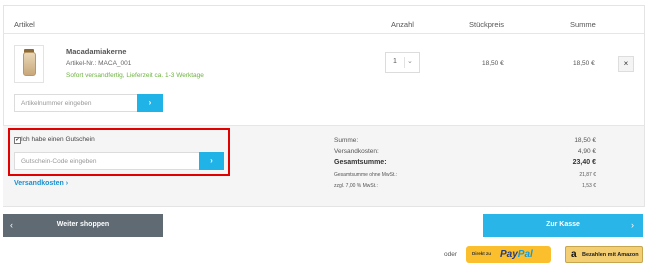 The height and width of the screenshot is (271, 650). I want to click on article-number-input: Artikelnummer eingeben, so click(76, 103).